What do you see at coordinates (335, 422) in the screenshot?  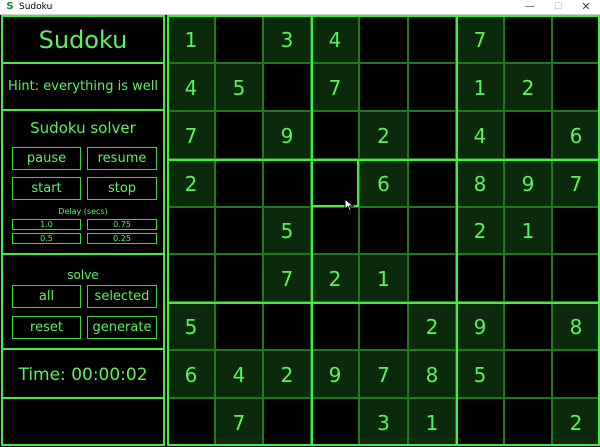 I see `cell-r9-c4` at bounding box center [335, 422].